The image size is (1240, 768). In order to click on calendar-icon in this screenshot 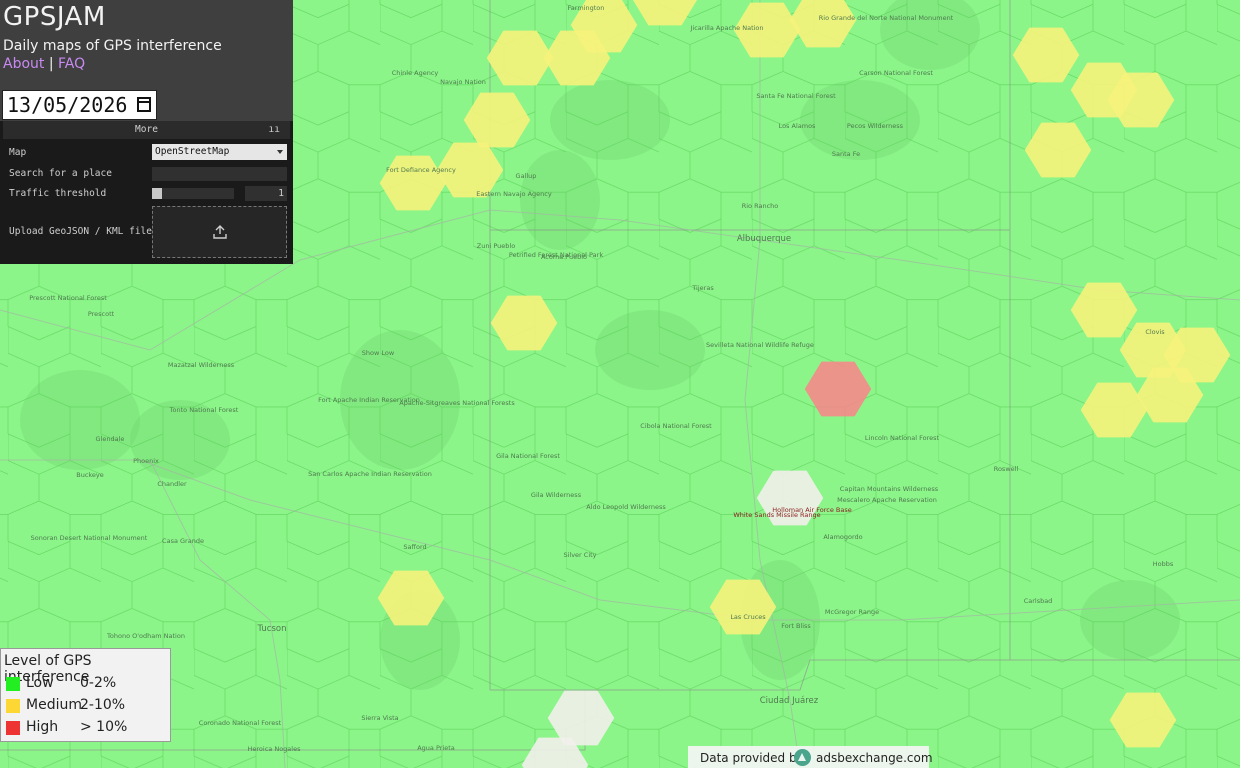, I will do `click(144, 104)`.